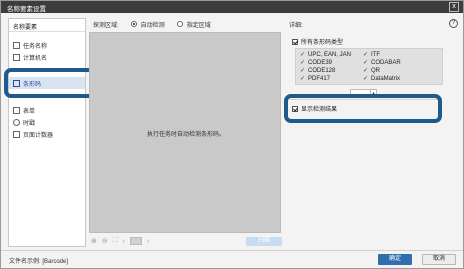  I want to click on zoom-out-icon: ⊖, so click(105, 241).